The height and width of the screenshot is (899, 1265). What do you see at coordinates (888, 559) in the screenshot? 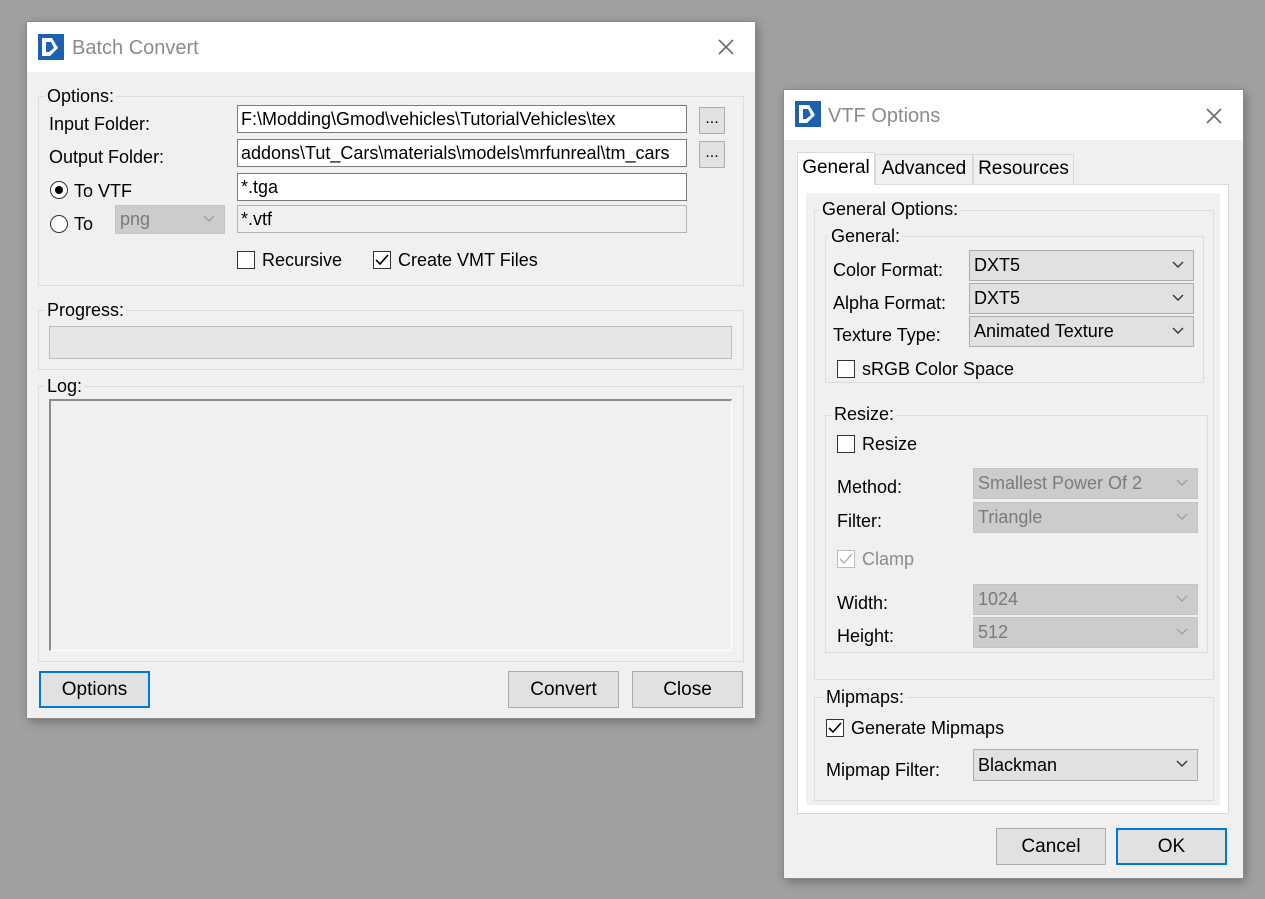
I see `clamp-label: Clamp` at bounding box center [888, 559].